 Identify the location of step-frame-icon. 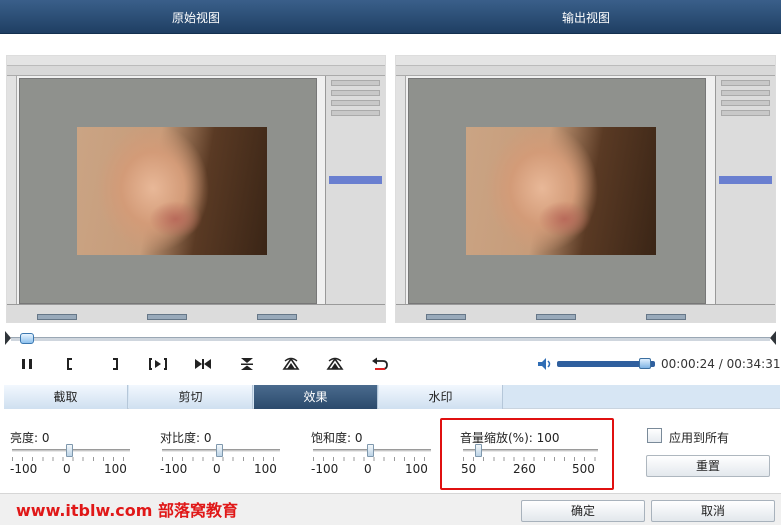
(203, 364).